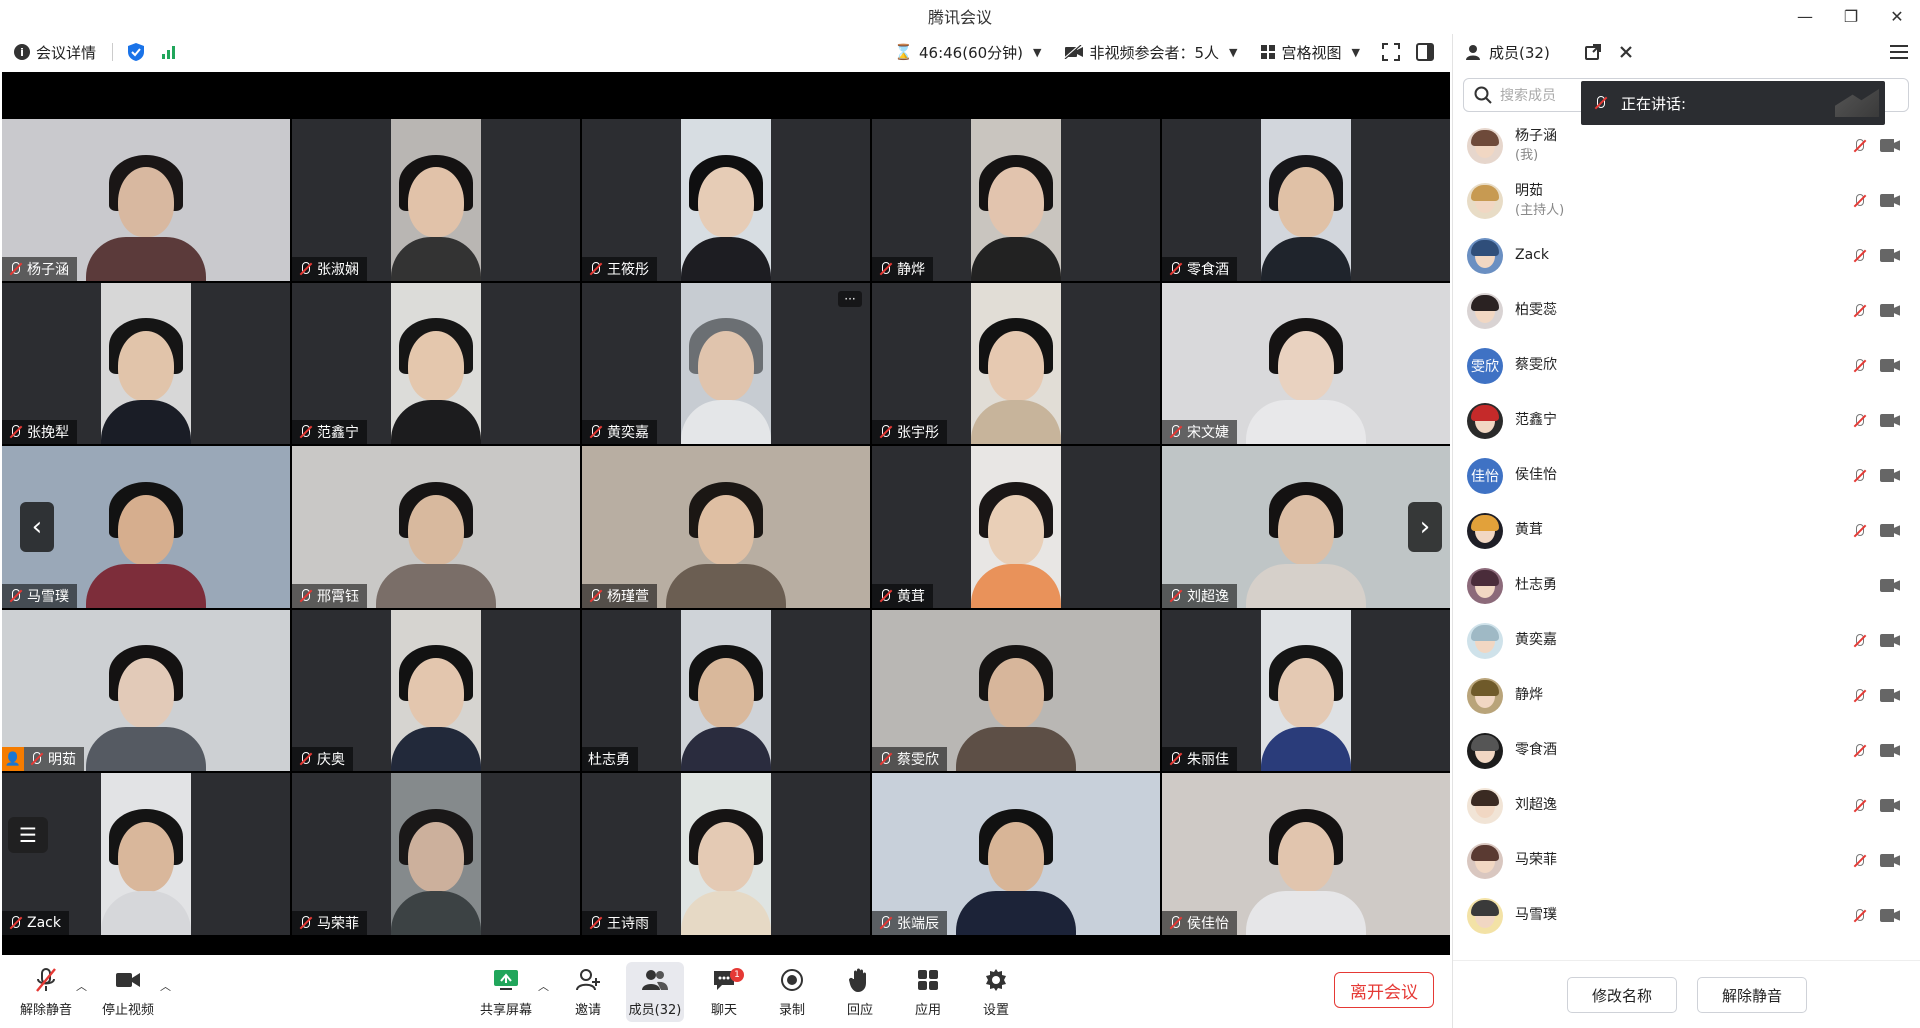 Image resolution: width=1920 pixels, height=1028 pixels. I want to click on member-list-item: 静烨, so click(1693, 695).